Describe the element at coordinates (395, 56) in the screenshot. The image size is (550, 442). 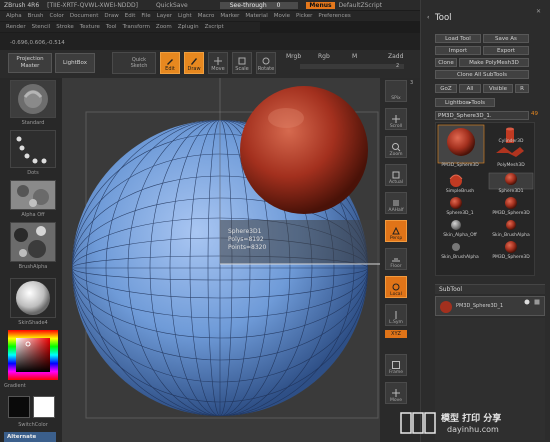
I see `zadd-button: Zadd` at that location.